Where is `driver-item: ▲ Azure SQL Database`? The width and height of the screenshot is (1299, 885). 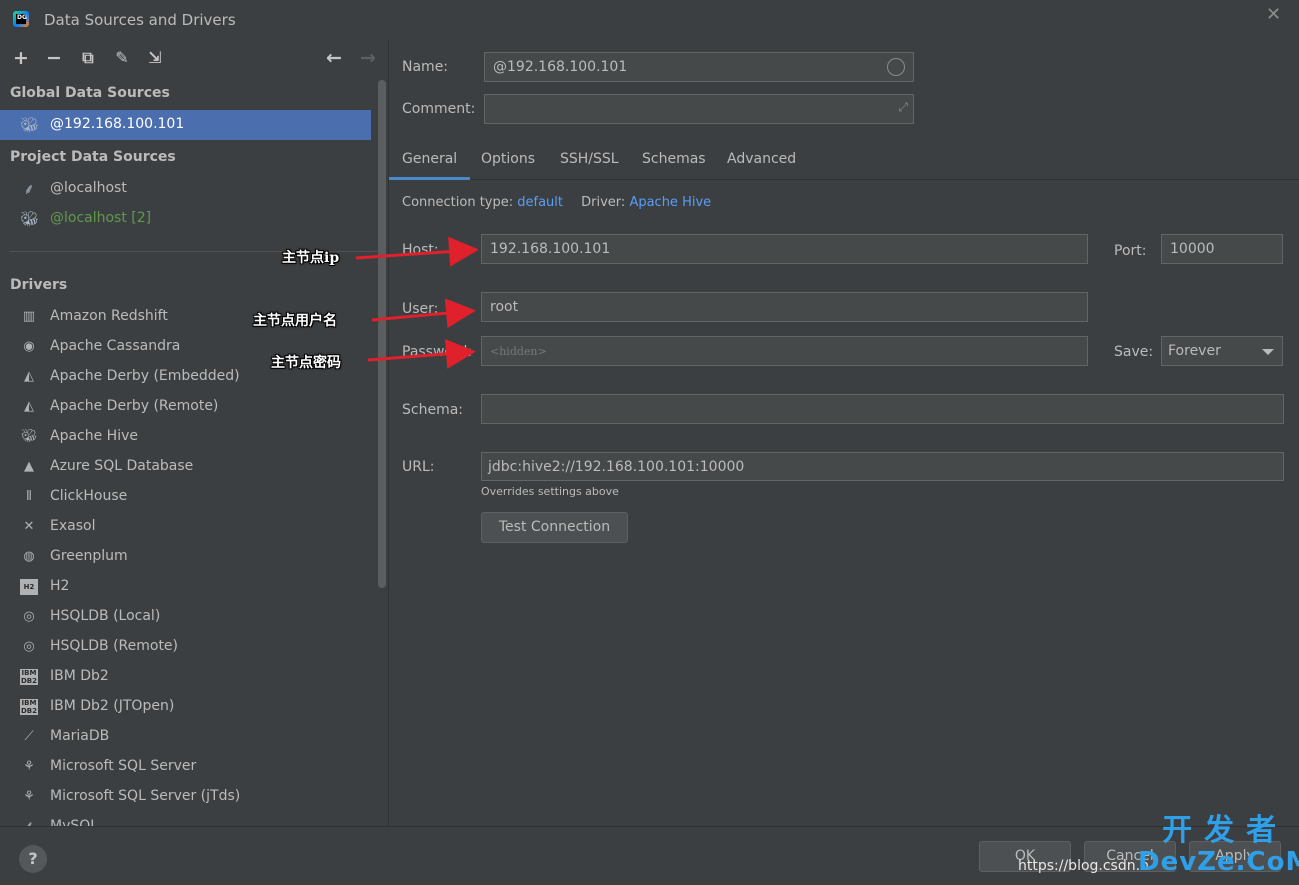
driver-item: ▲ Azure SQL Database is located at coordinates (185, 467).